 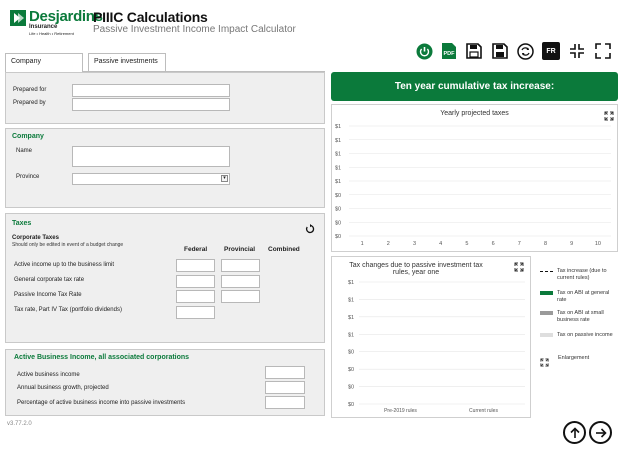 I want to click on page-title: PIIIC Calculations, so click(x=150, y=17).